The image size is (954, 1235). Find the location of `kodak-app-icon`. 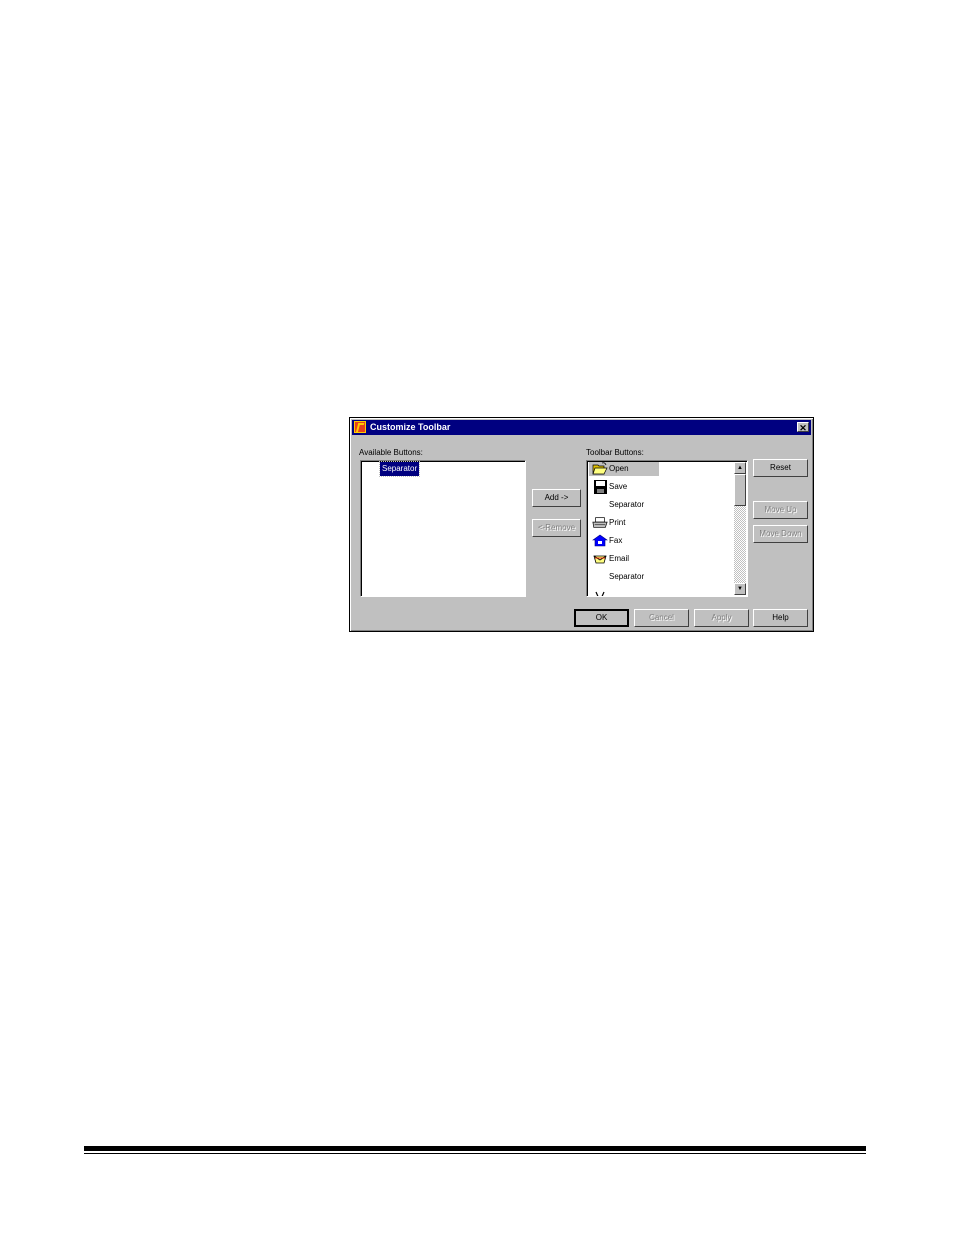

kodak-app-icon is located at coordinates (360, 427).